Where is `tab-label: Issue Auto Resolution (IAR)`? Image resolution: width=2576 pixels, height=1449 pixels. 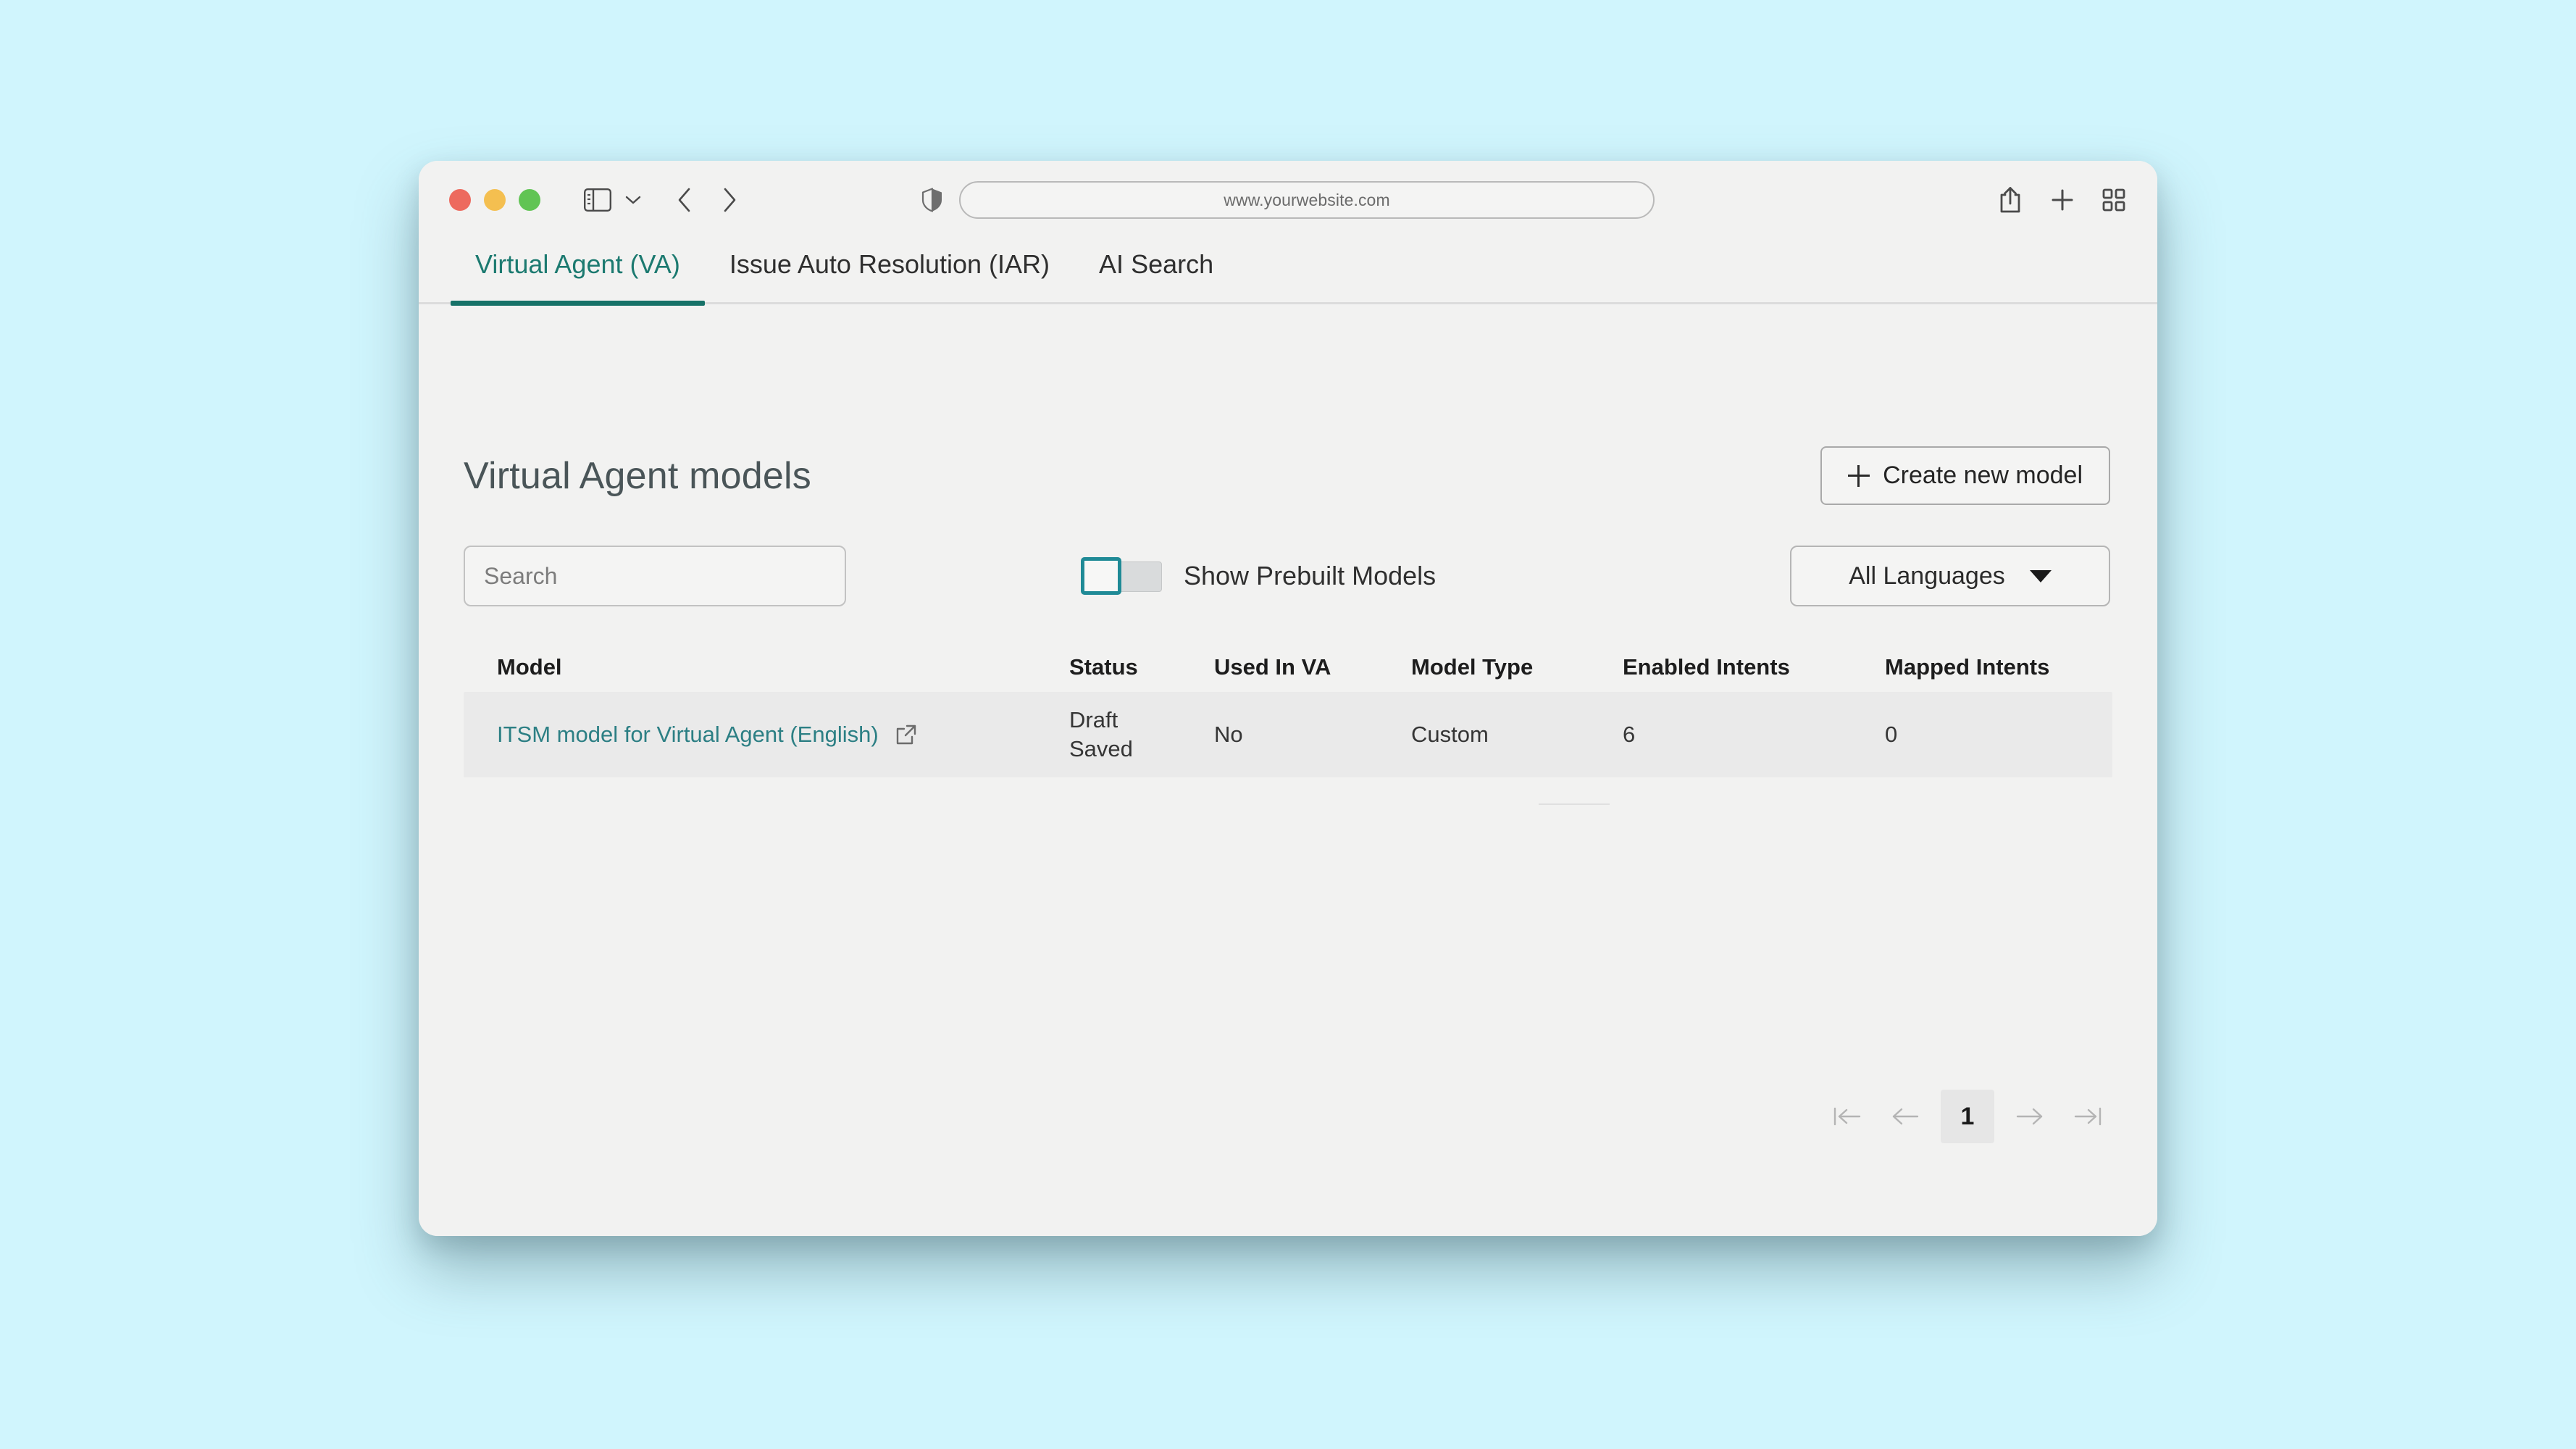 tab-label: Issue Auto Resolution (IAR) is located at coordinates (889, 264).